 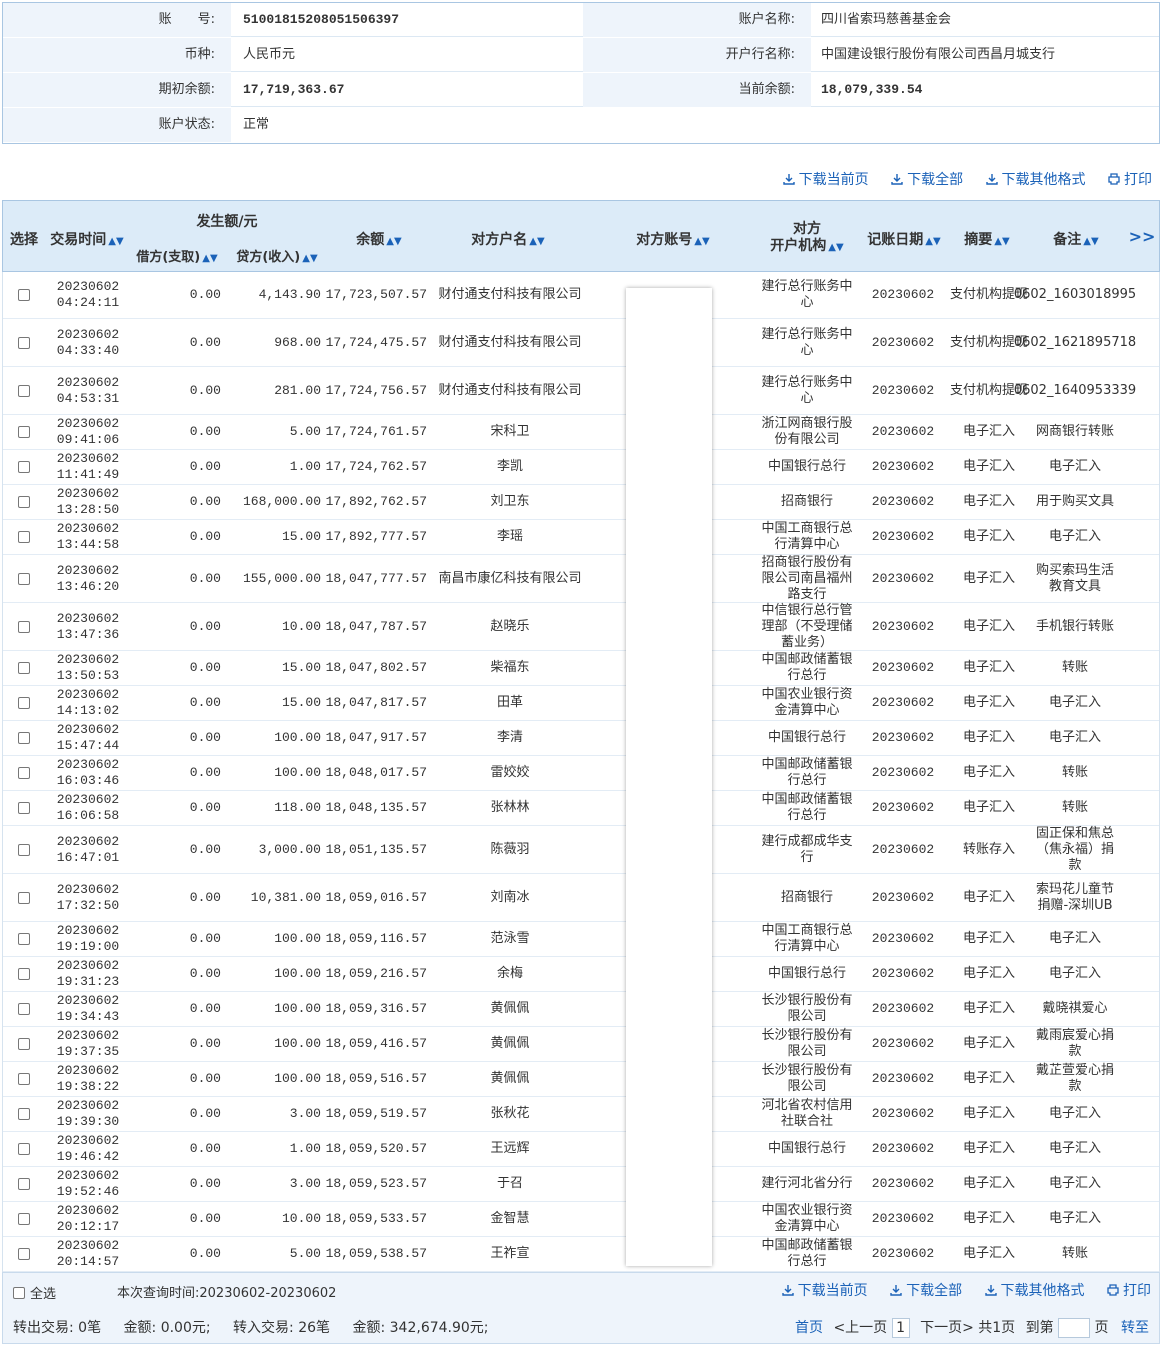 I want to click on cell-bank-text: 中国工商银行总行清算中心, so click(x=807, y=536).